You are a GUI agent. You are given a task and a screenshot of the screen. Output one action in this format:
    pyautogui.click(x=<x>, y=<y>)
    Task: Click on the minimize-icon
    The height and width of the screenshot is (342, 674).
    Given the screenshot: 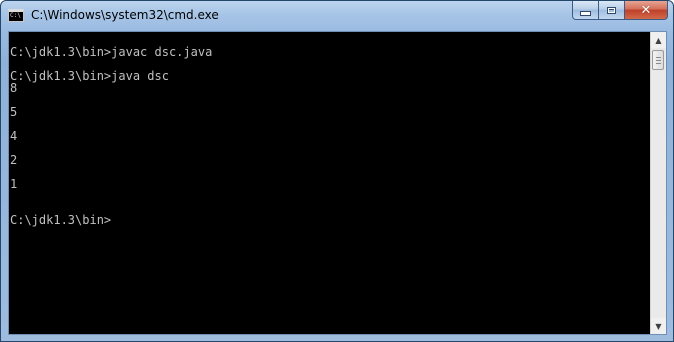 What is the action you would take?
    pyautogui.click(x=585, y=13)
    